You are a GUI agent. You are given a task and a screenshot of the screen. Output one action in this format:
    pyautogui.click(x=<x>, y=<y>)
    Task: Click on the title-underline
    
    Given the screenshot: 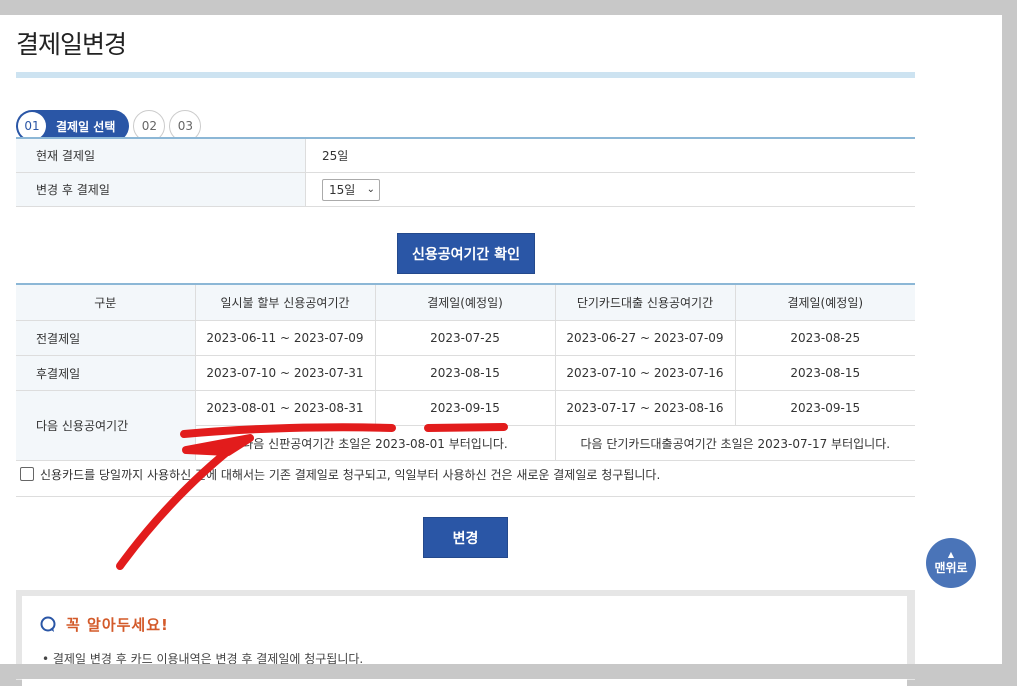 What is the action you would take?
    pyautogui.click(x=465, y=75)
    